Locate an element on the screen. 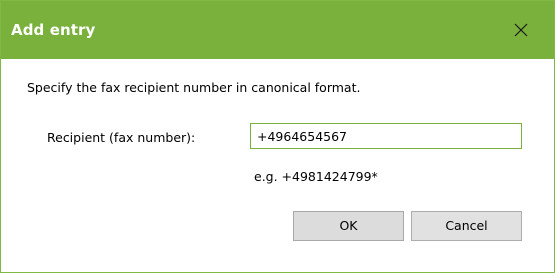 The height and width of the screenshot is (273, 555). recipient-fax-input is located at coordinates (386, 136).